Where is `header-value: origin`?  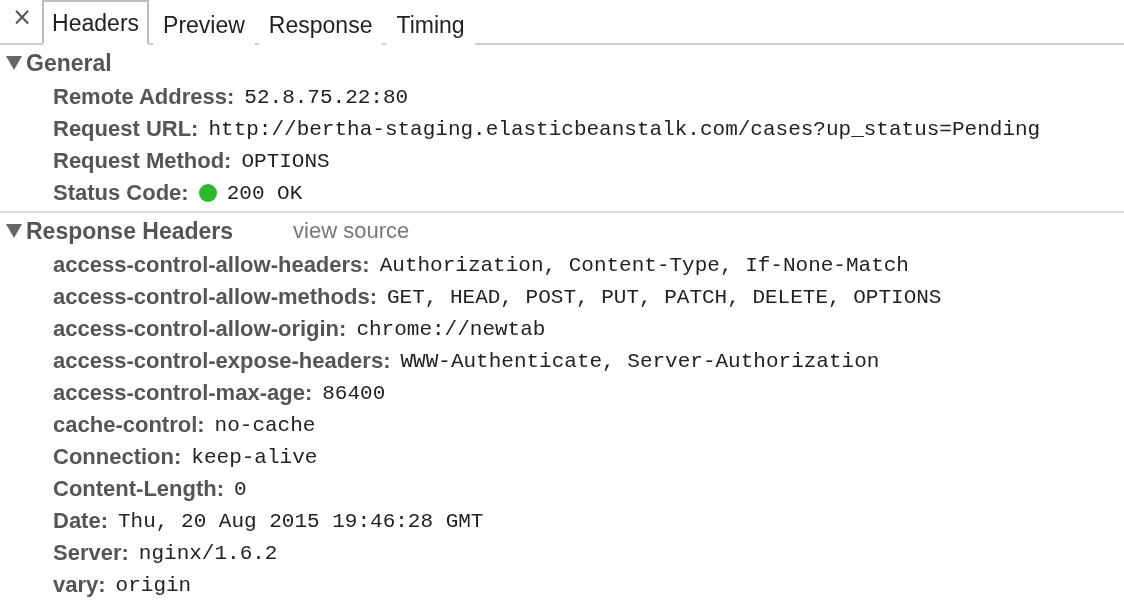 header-value: origin is located at coordinates (153, 585).